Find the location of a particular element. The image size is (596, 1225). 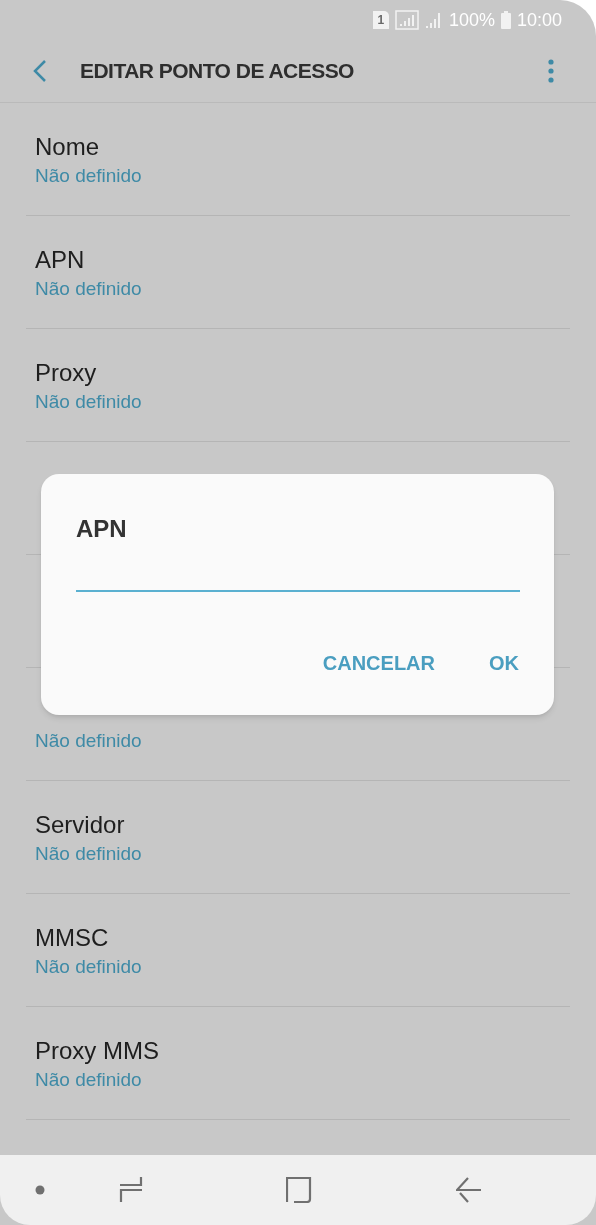

setting-title: APN is located at coordinates (60, 260).